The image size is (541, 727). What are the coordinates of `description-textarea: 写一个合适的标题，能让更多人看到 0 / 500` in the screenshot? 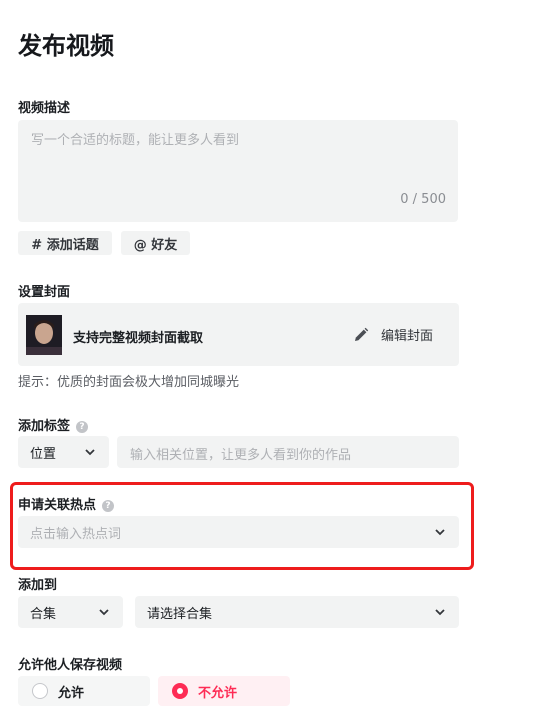 It's located at (238, 171).